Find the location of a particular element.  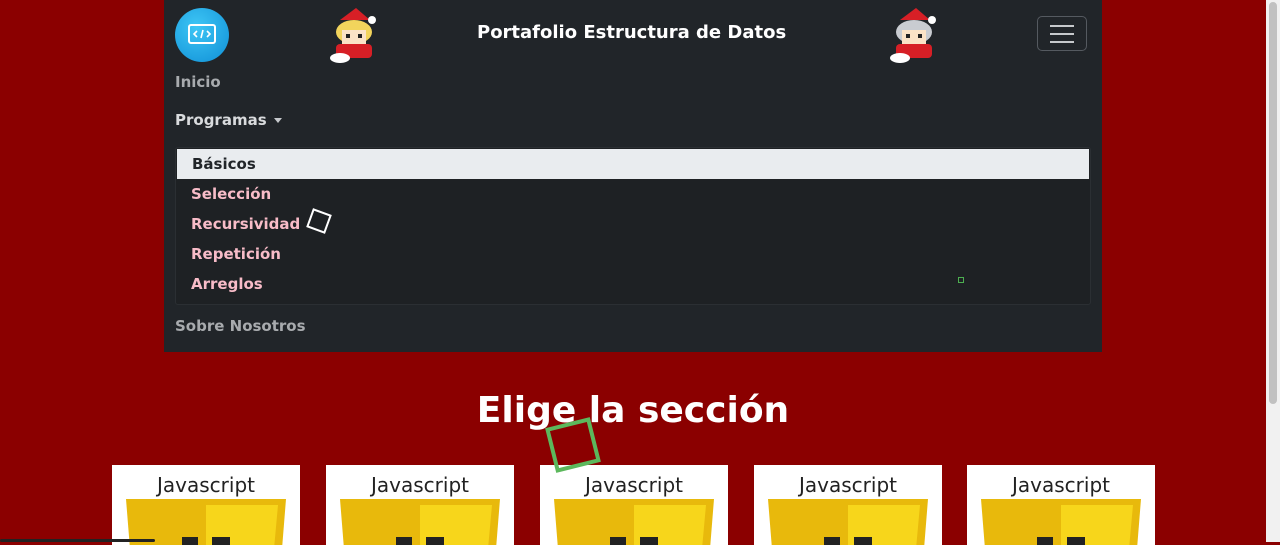

navbar-toggler-button is located at coordinates (1062, 33).